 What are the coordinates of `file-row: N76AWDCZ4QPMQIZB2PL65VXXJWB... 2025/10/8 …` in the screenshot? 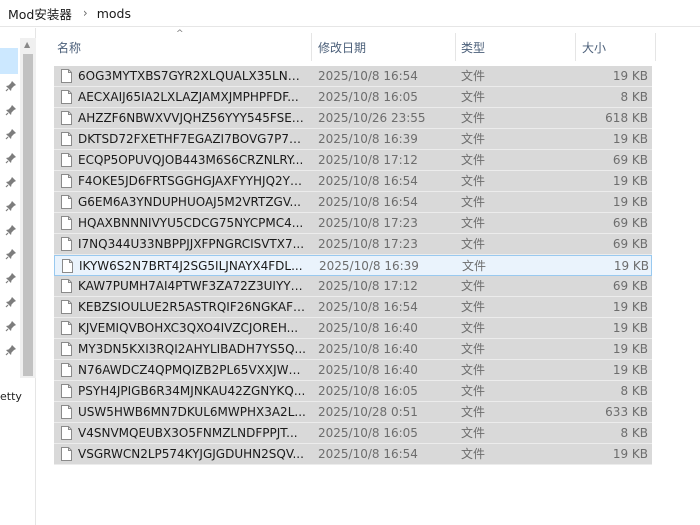 It's located at (353, 370).